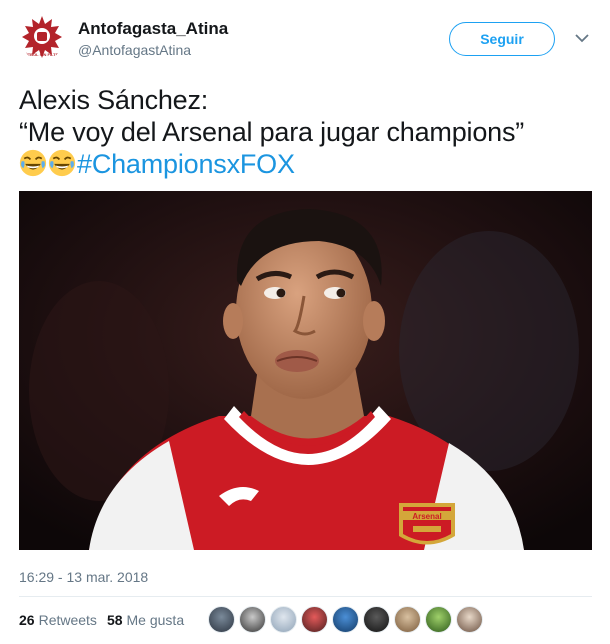  Describe the element at coordinates (41, 54) in the screenshot. I see `avatar-caption: FÚTBOL SIN FILTRO` at that location.